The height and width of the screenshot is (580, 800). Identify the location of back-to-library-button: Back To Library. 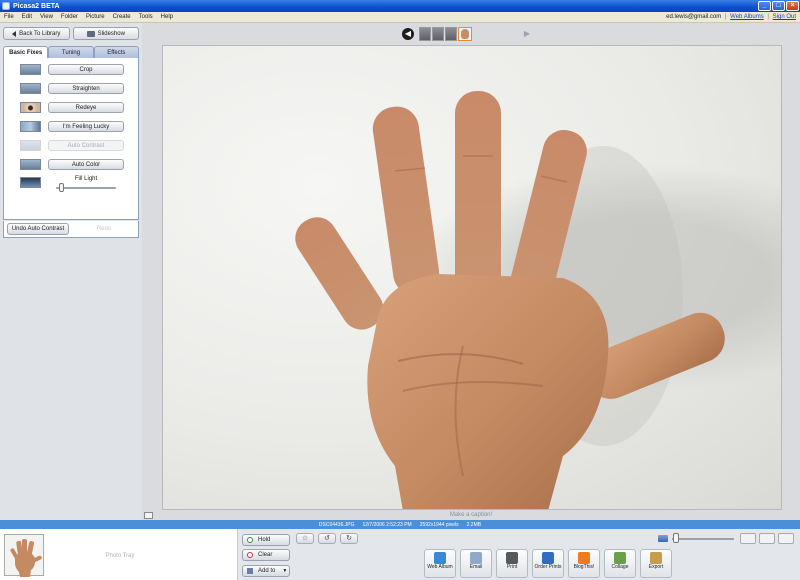
(36, 33).